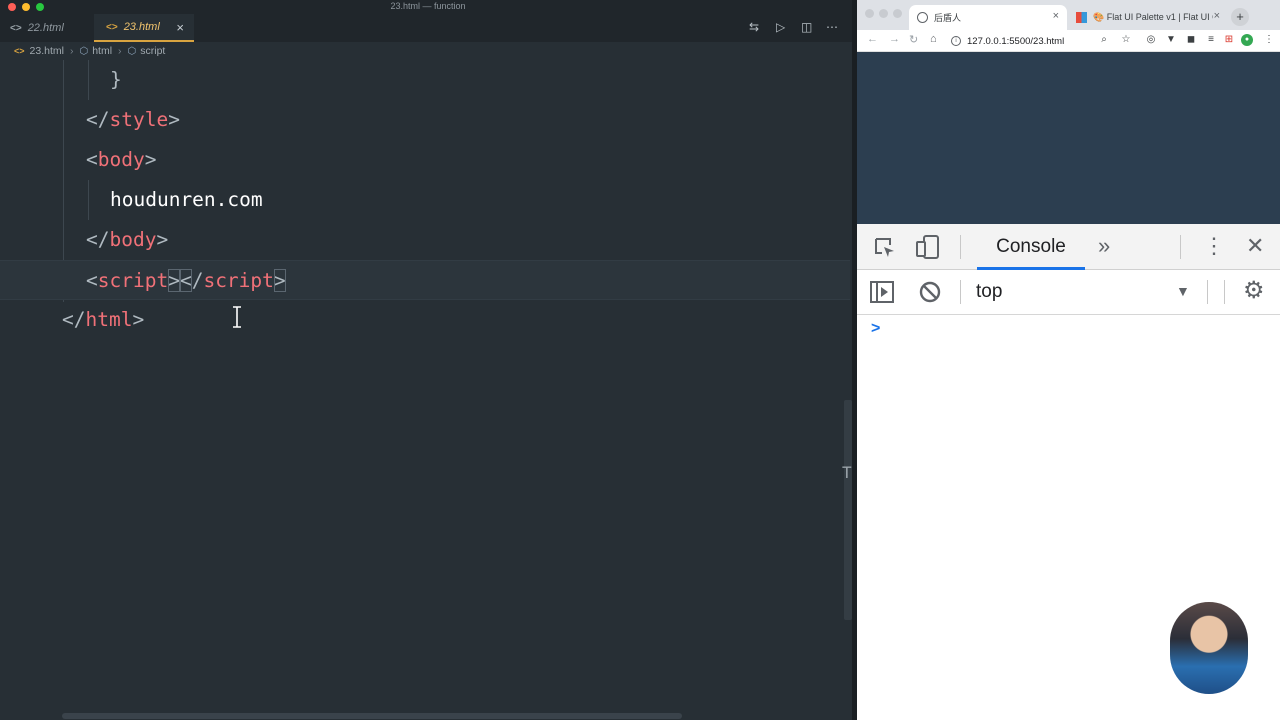  I want to click on search-icon: ⌕, so click(1104, 40).